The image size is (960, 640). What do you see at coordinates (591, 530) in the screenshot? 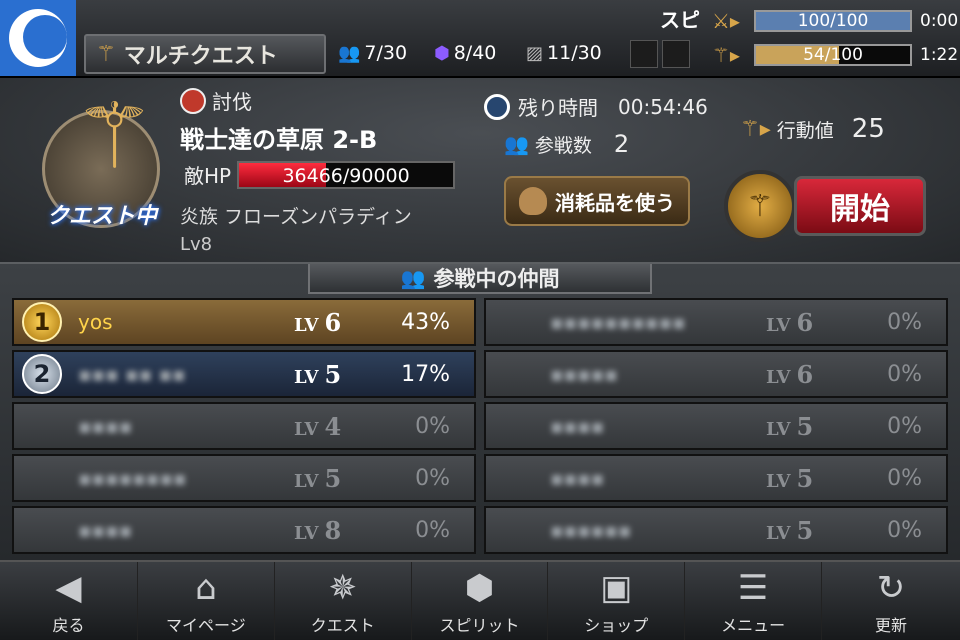
I see `companion-name: ▪▪▪▪▪▪` at bounding box center [591, 530].